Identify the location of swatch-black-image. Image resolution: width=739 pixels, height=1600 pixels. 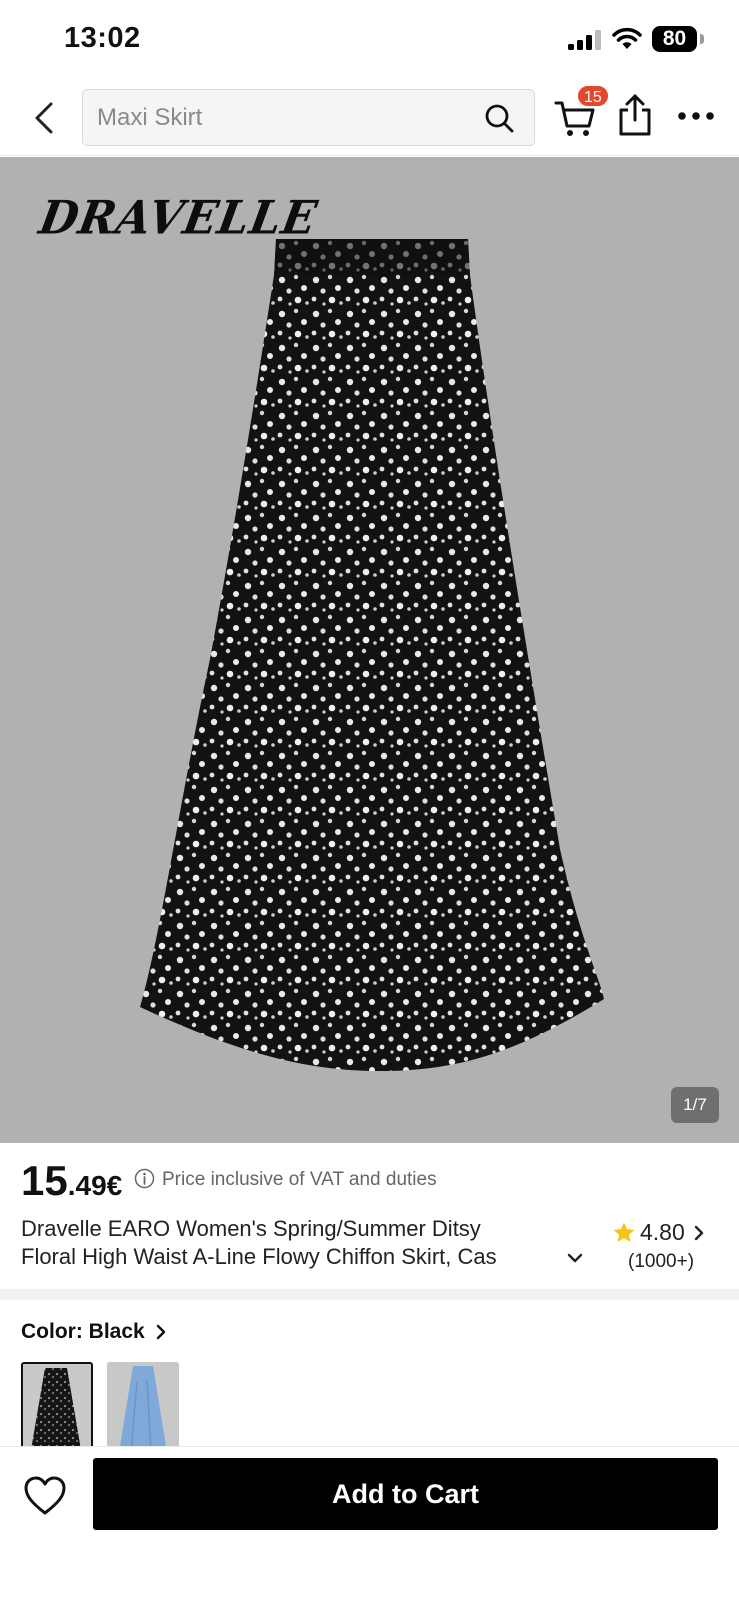
(57, 1407).